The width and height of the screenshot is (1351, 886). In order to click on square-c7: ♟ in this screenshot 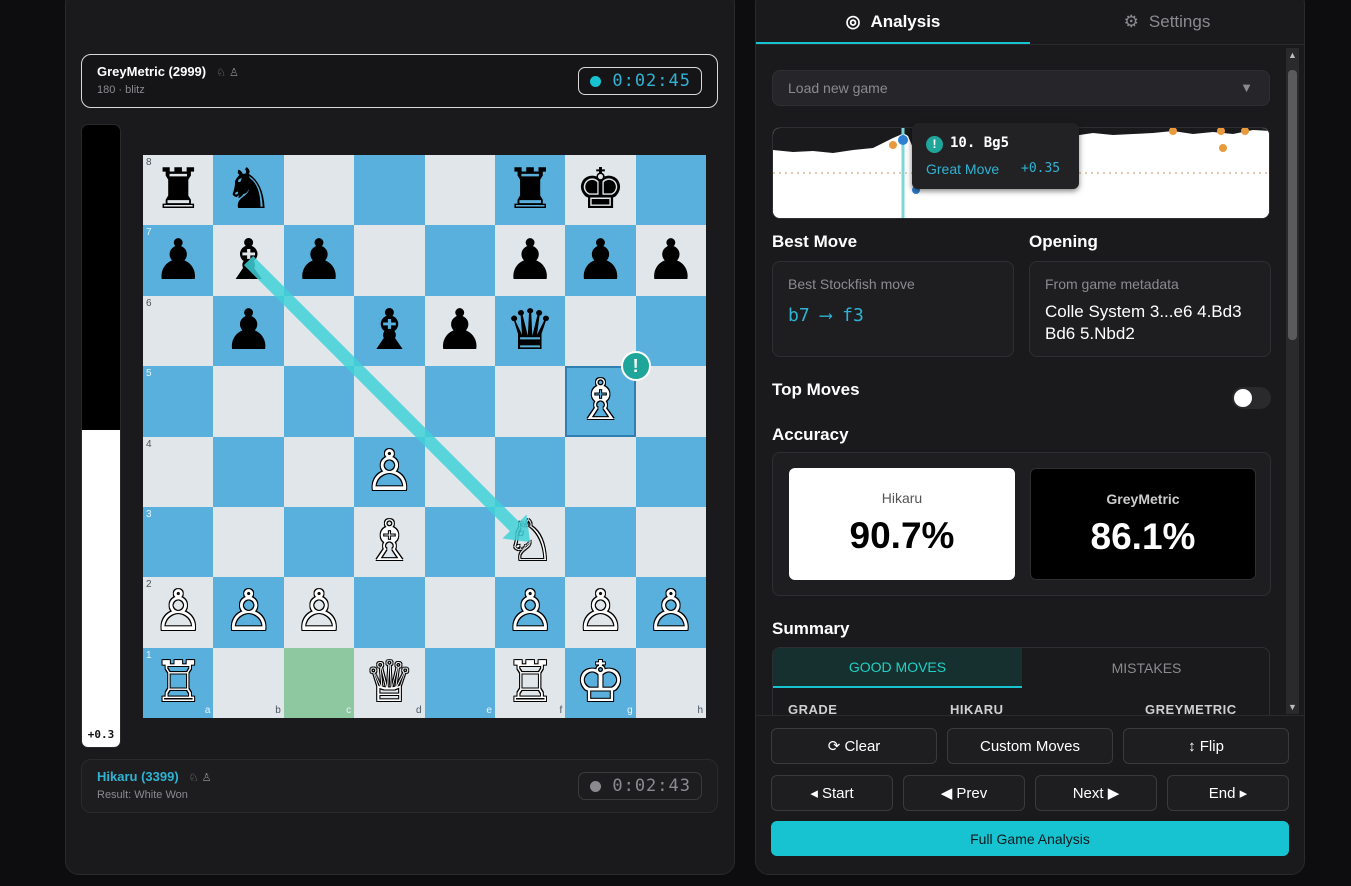, I will do `click(319, 260)`.